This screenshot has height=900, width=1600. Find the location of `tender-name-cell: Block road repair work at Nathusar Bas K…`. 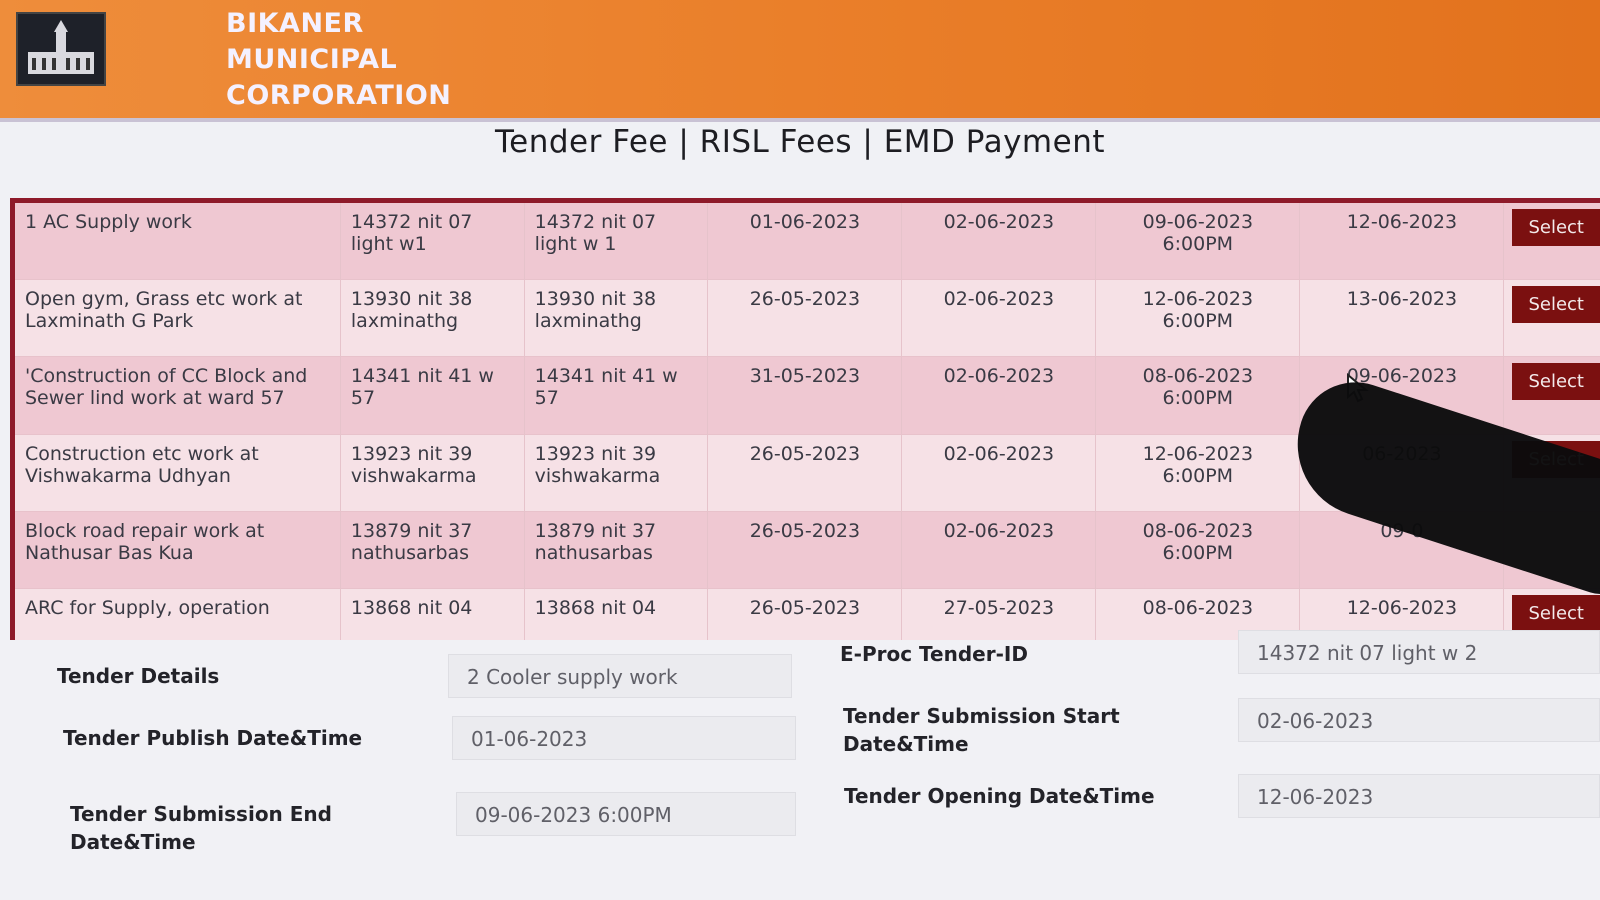

tender-name-cell: Block road repair work at Nathusar Bas K… is located at coordinates (178, 550).